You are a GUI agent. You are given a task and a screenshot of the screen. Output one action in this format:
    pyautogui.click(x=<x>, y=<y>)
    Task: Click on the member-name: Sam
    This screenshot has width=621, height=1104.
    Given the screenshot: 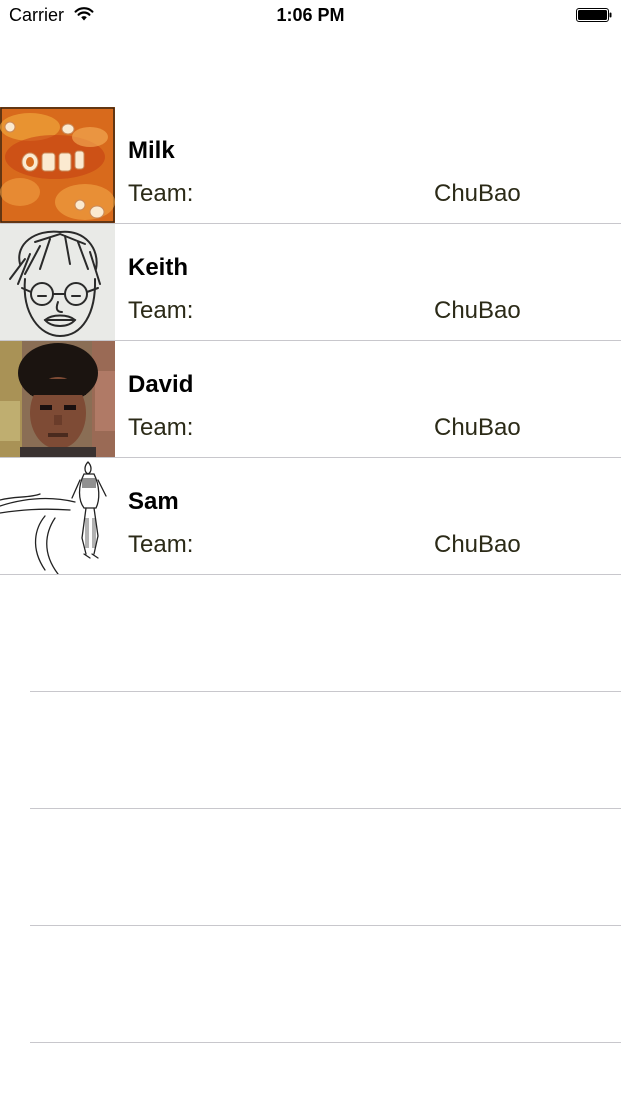 What is the action you would take?
    pyautogui.click(x=153, y=501)
    